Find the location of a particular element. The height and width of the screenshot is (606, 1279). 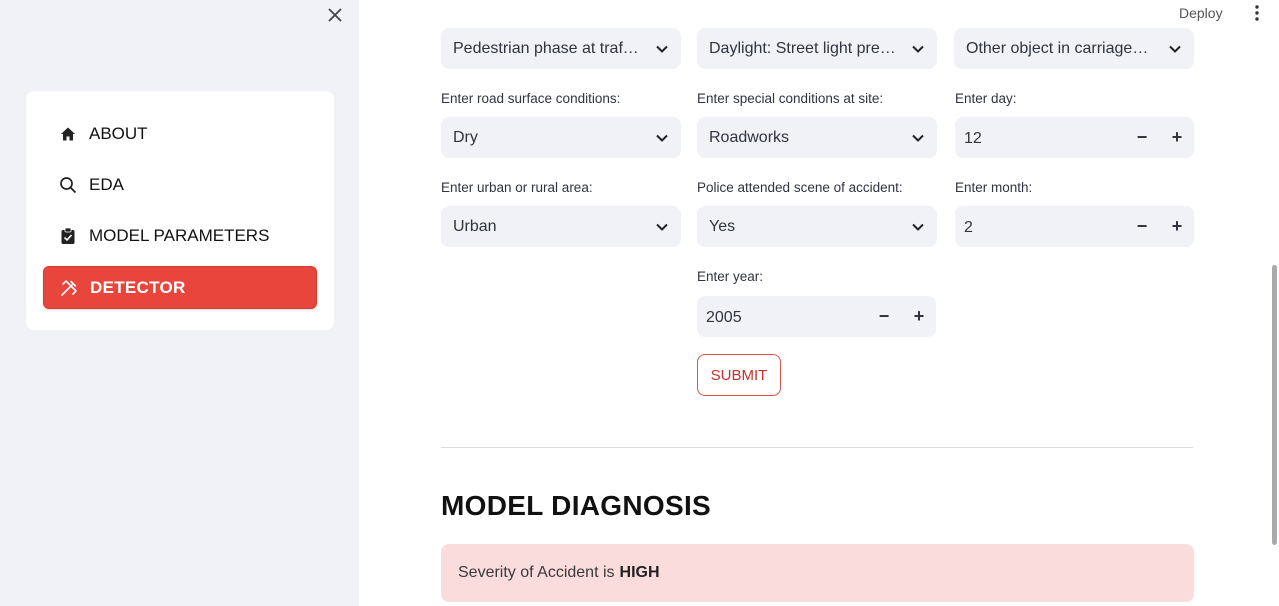

light-conditions-select: Daylight: Street light present is located at coordinates (817, 48).